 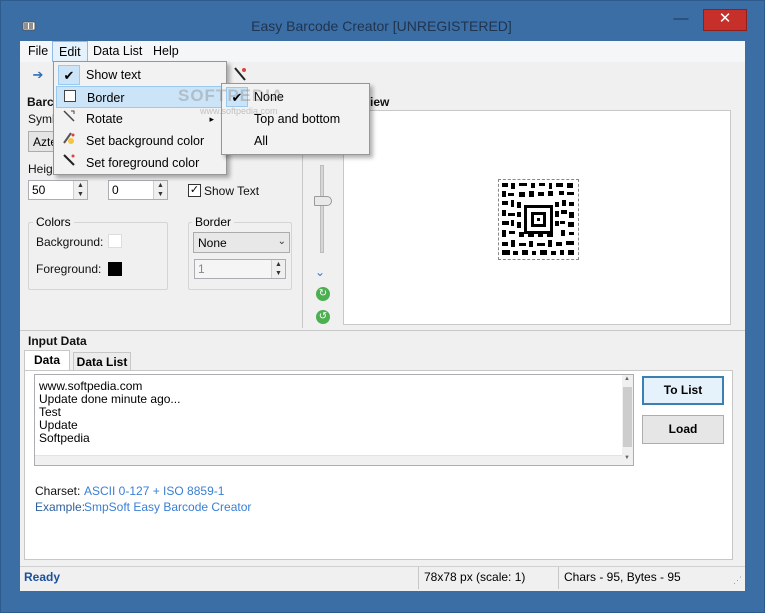 What do you see at coordinates (194, 190) in the screenshot?
I see `show-text-checkbox: ✓` at bounding box center [194, 190].